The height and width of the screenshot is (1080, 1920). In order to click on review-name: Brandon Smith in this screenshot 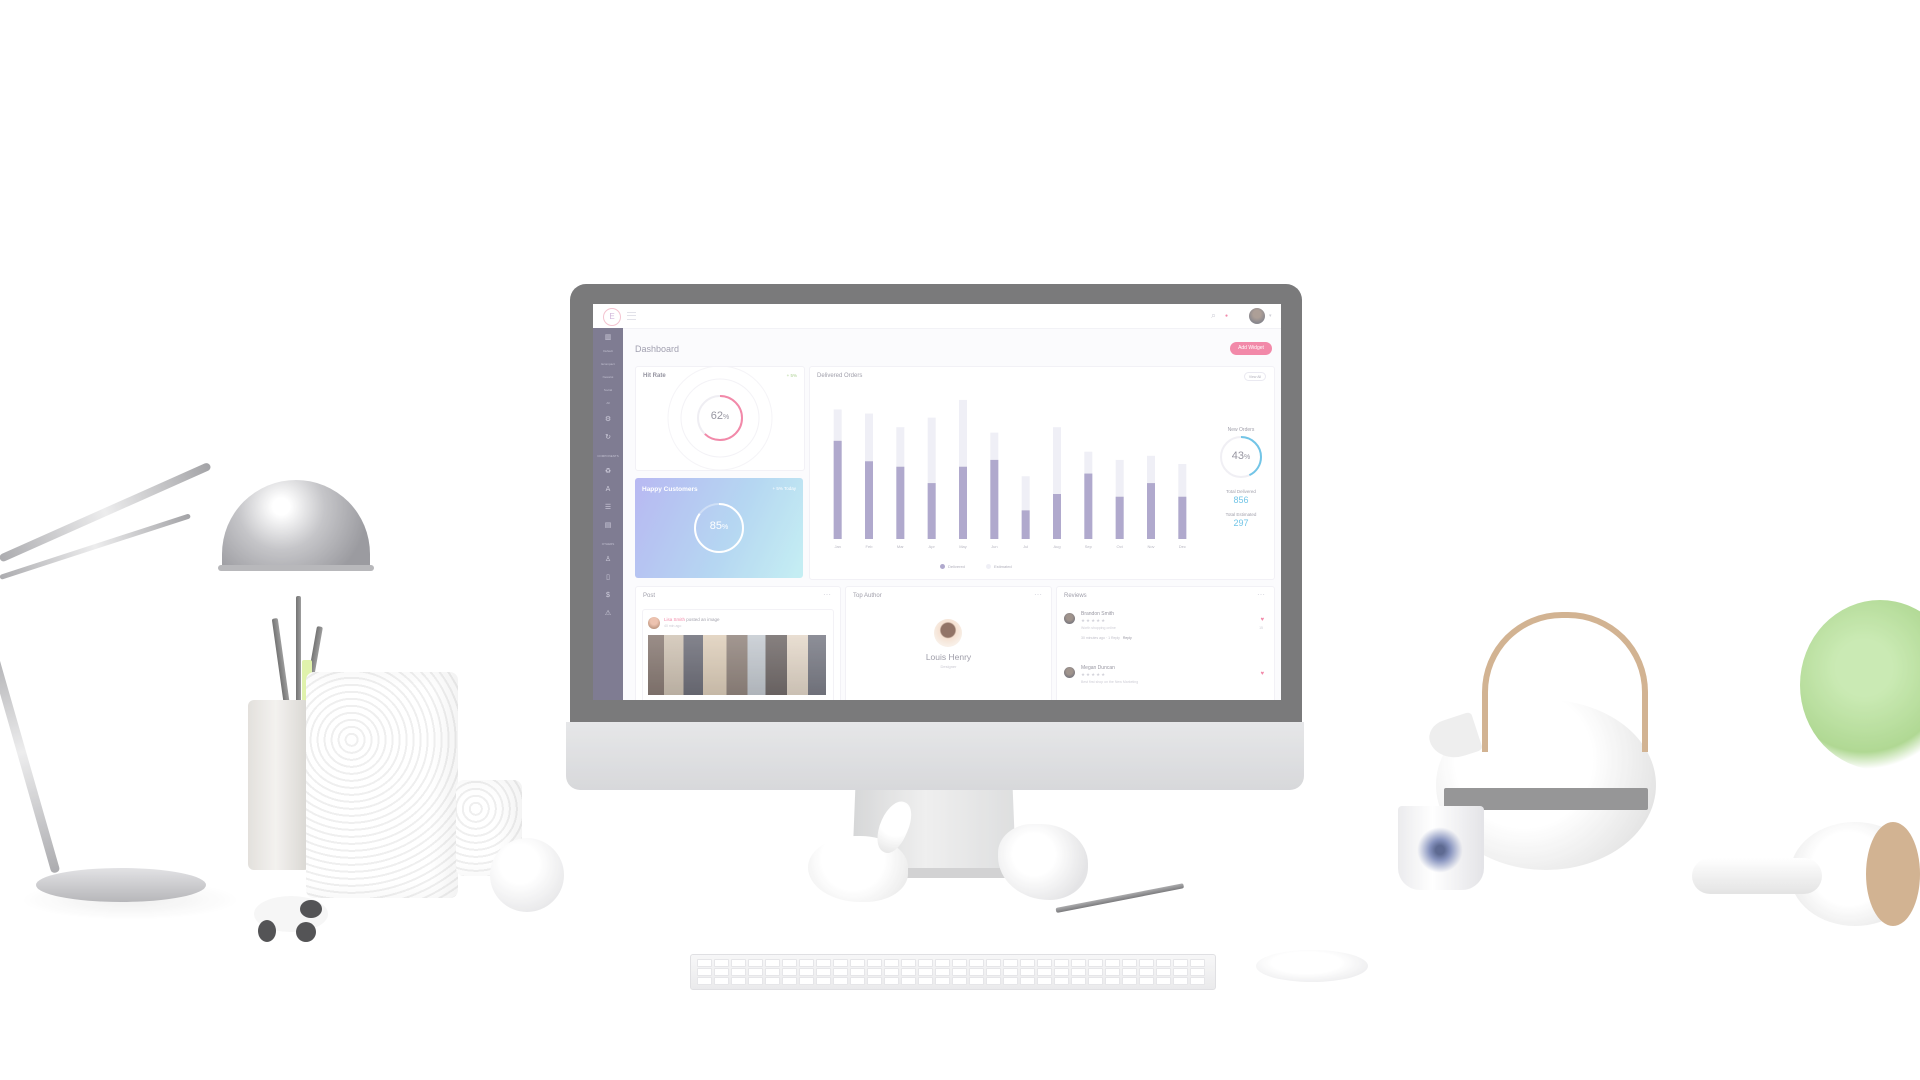, I will do `click(1098, 614)`.